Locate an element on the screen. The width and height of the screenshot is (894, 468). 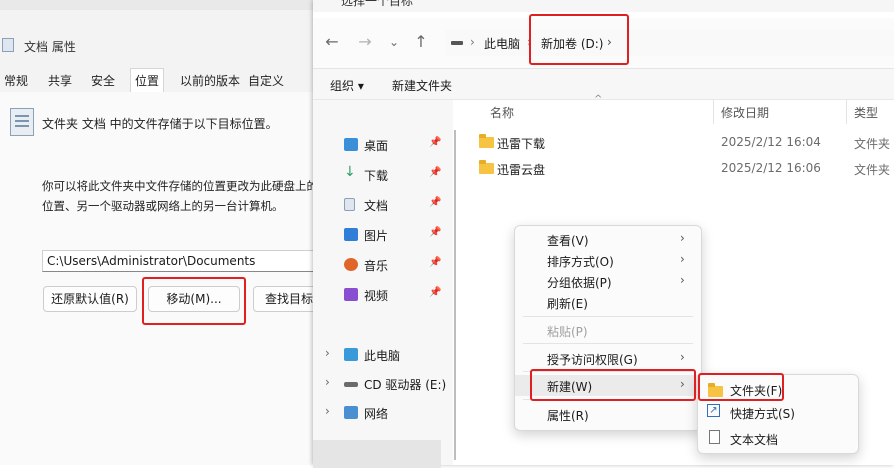
recent-chevron-icon: ⌄ is located at coordinates (394, 42).